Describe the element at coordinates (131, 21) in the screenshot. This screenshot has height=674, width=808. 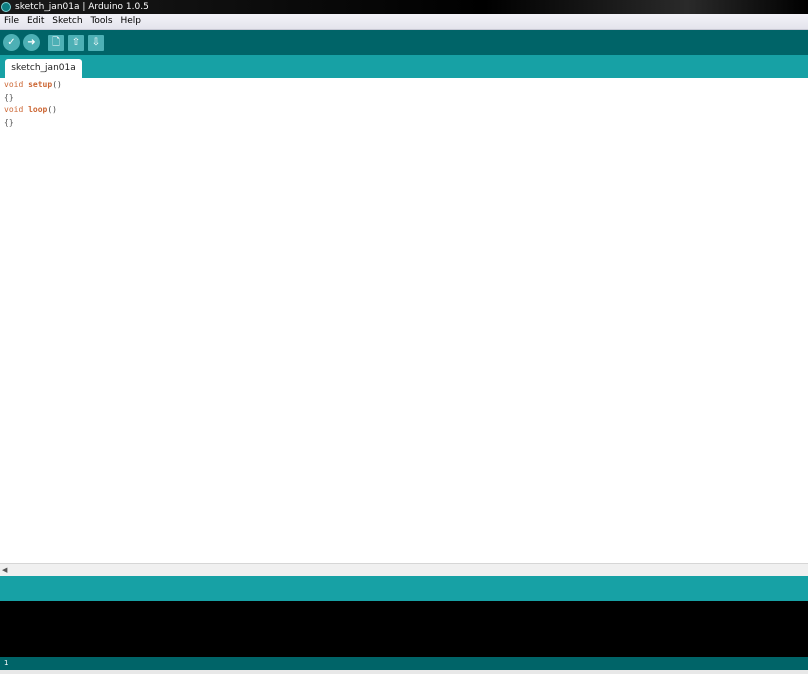
I see `menu-help: Help` at that location.